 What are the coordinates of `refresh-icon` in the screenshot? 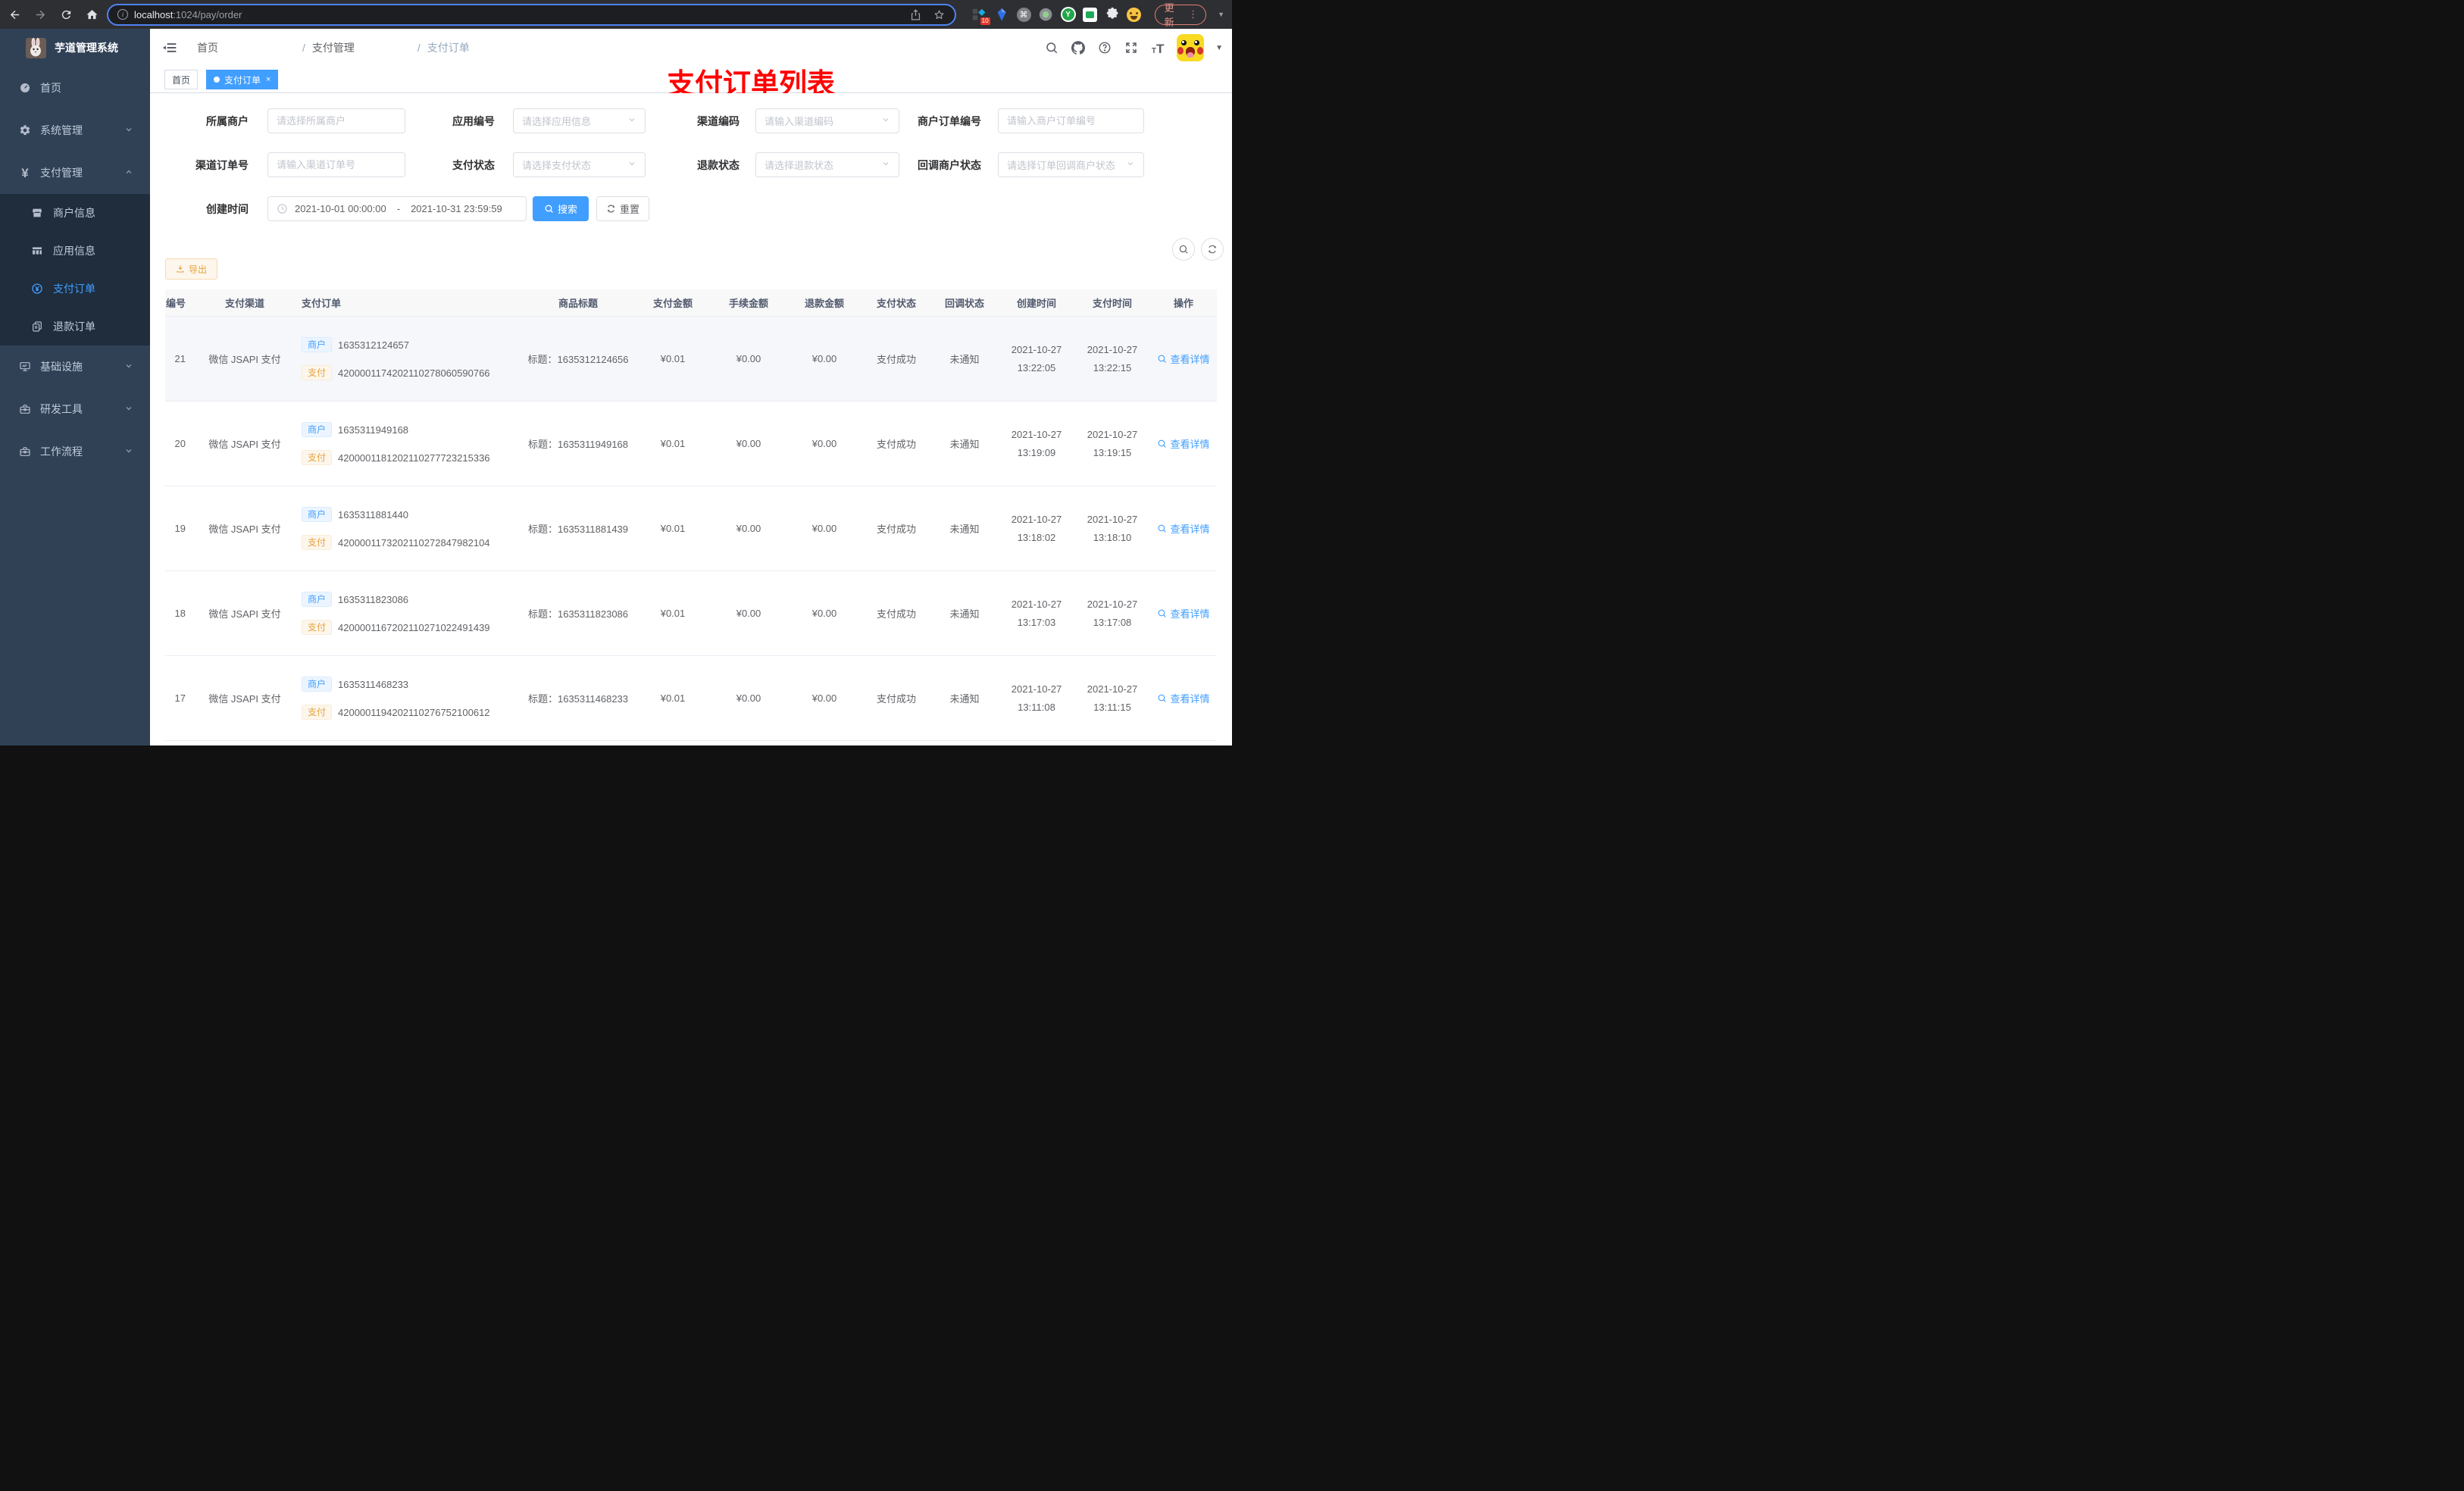 It's located at (1212, 249).